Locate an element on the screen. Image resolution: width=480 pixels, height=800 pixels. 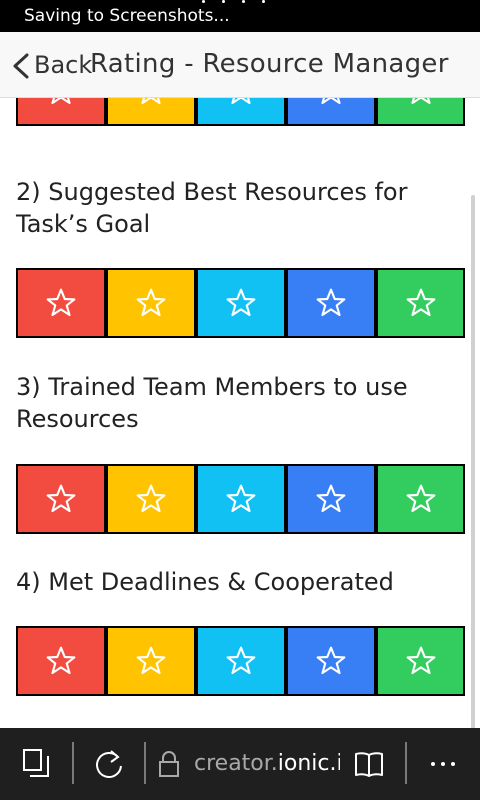
question-label: 4) Met Deadlines & Cooperated is located at coordinates (205, 582).